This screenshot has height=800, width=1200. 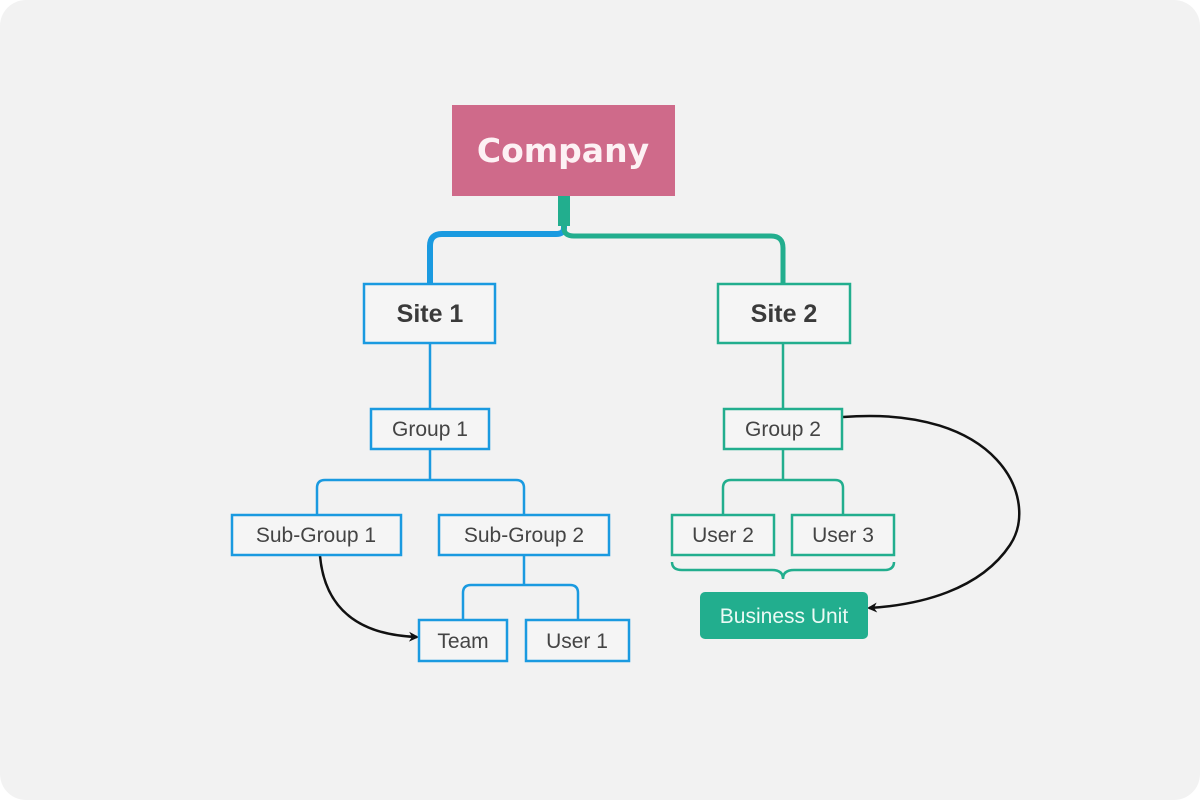 I want to click on node-user1: User 1, so click(x=577, y=640).